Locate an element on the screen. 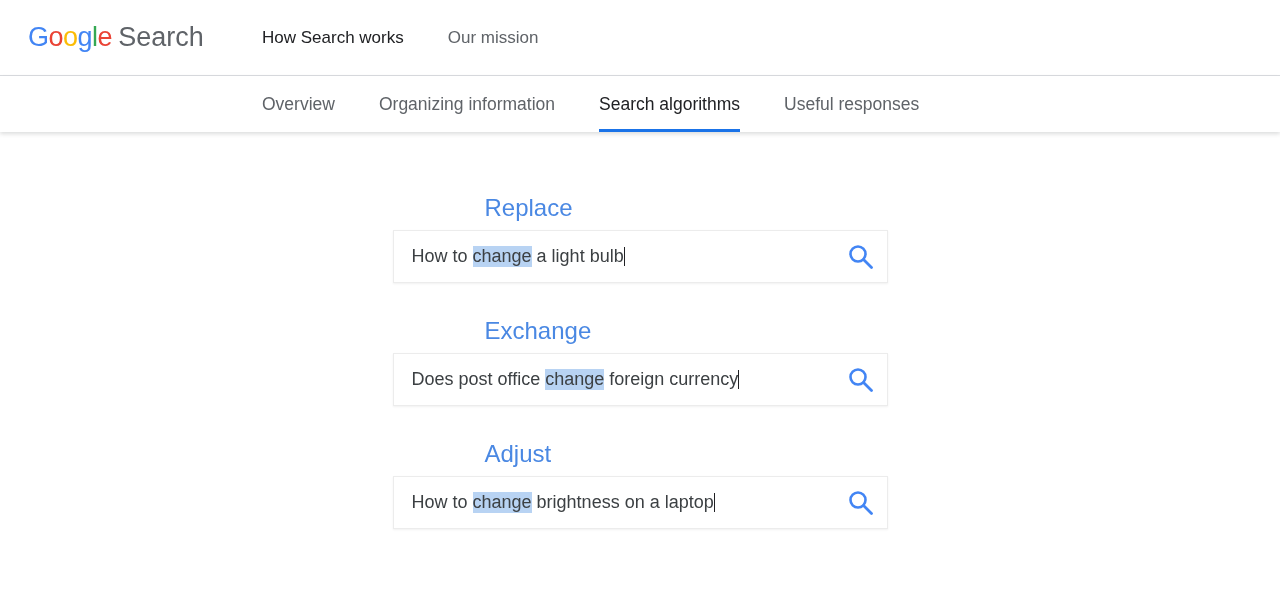 The height and width of the screenshot is (603, 1280). section-tab: Overview is located at coordinates (298, 104).